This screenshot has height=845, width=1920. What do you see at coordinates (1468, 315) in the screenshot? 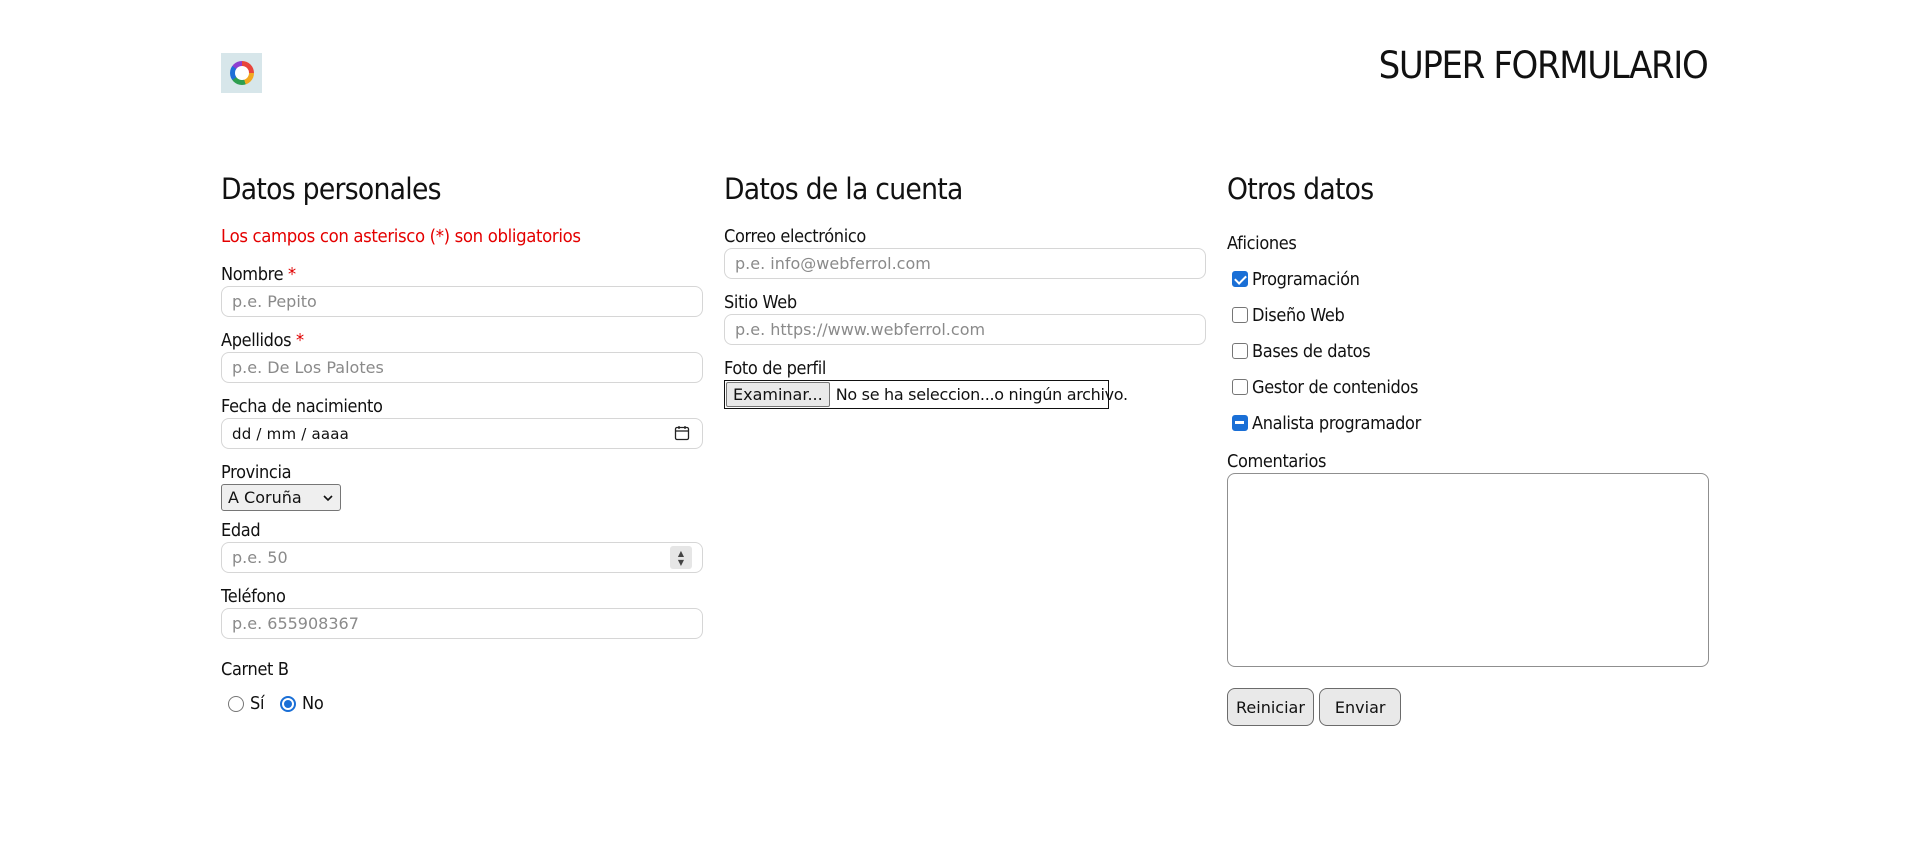
I see `hobby-diseno-web: Diseño Web` at bounding box center [1468, 315].